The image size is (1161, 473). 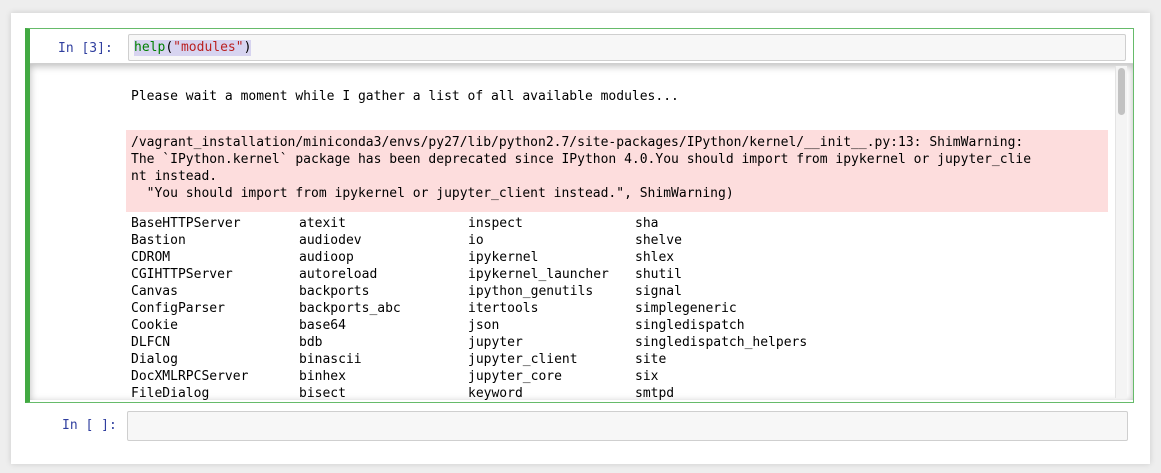 I want to click on module-name: Cookie, so click(x=154, y=325).